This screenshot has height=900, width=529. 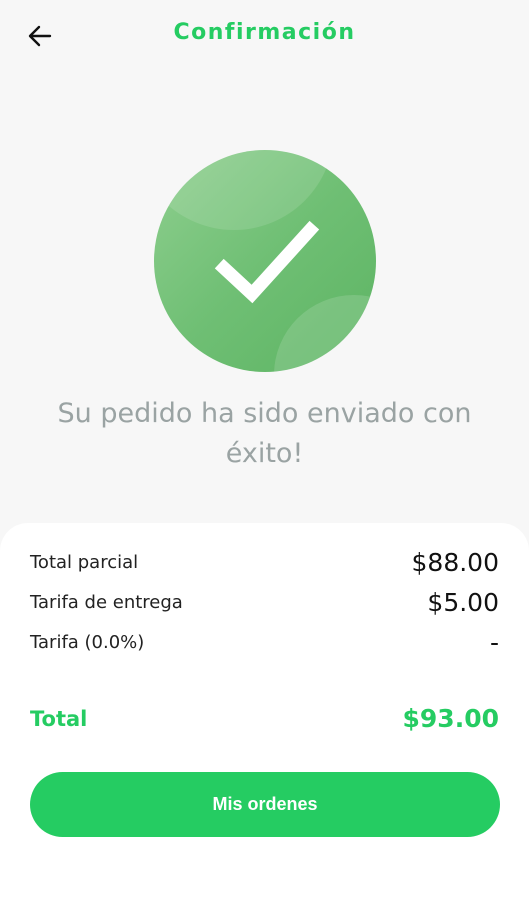 I want to click on success-badge, so click(x=265, y=261).